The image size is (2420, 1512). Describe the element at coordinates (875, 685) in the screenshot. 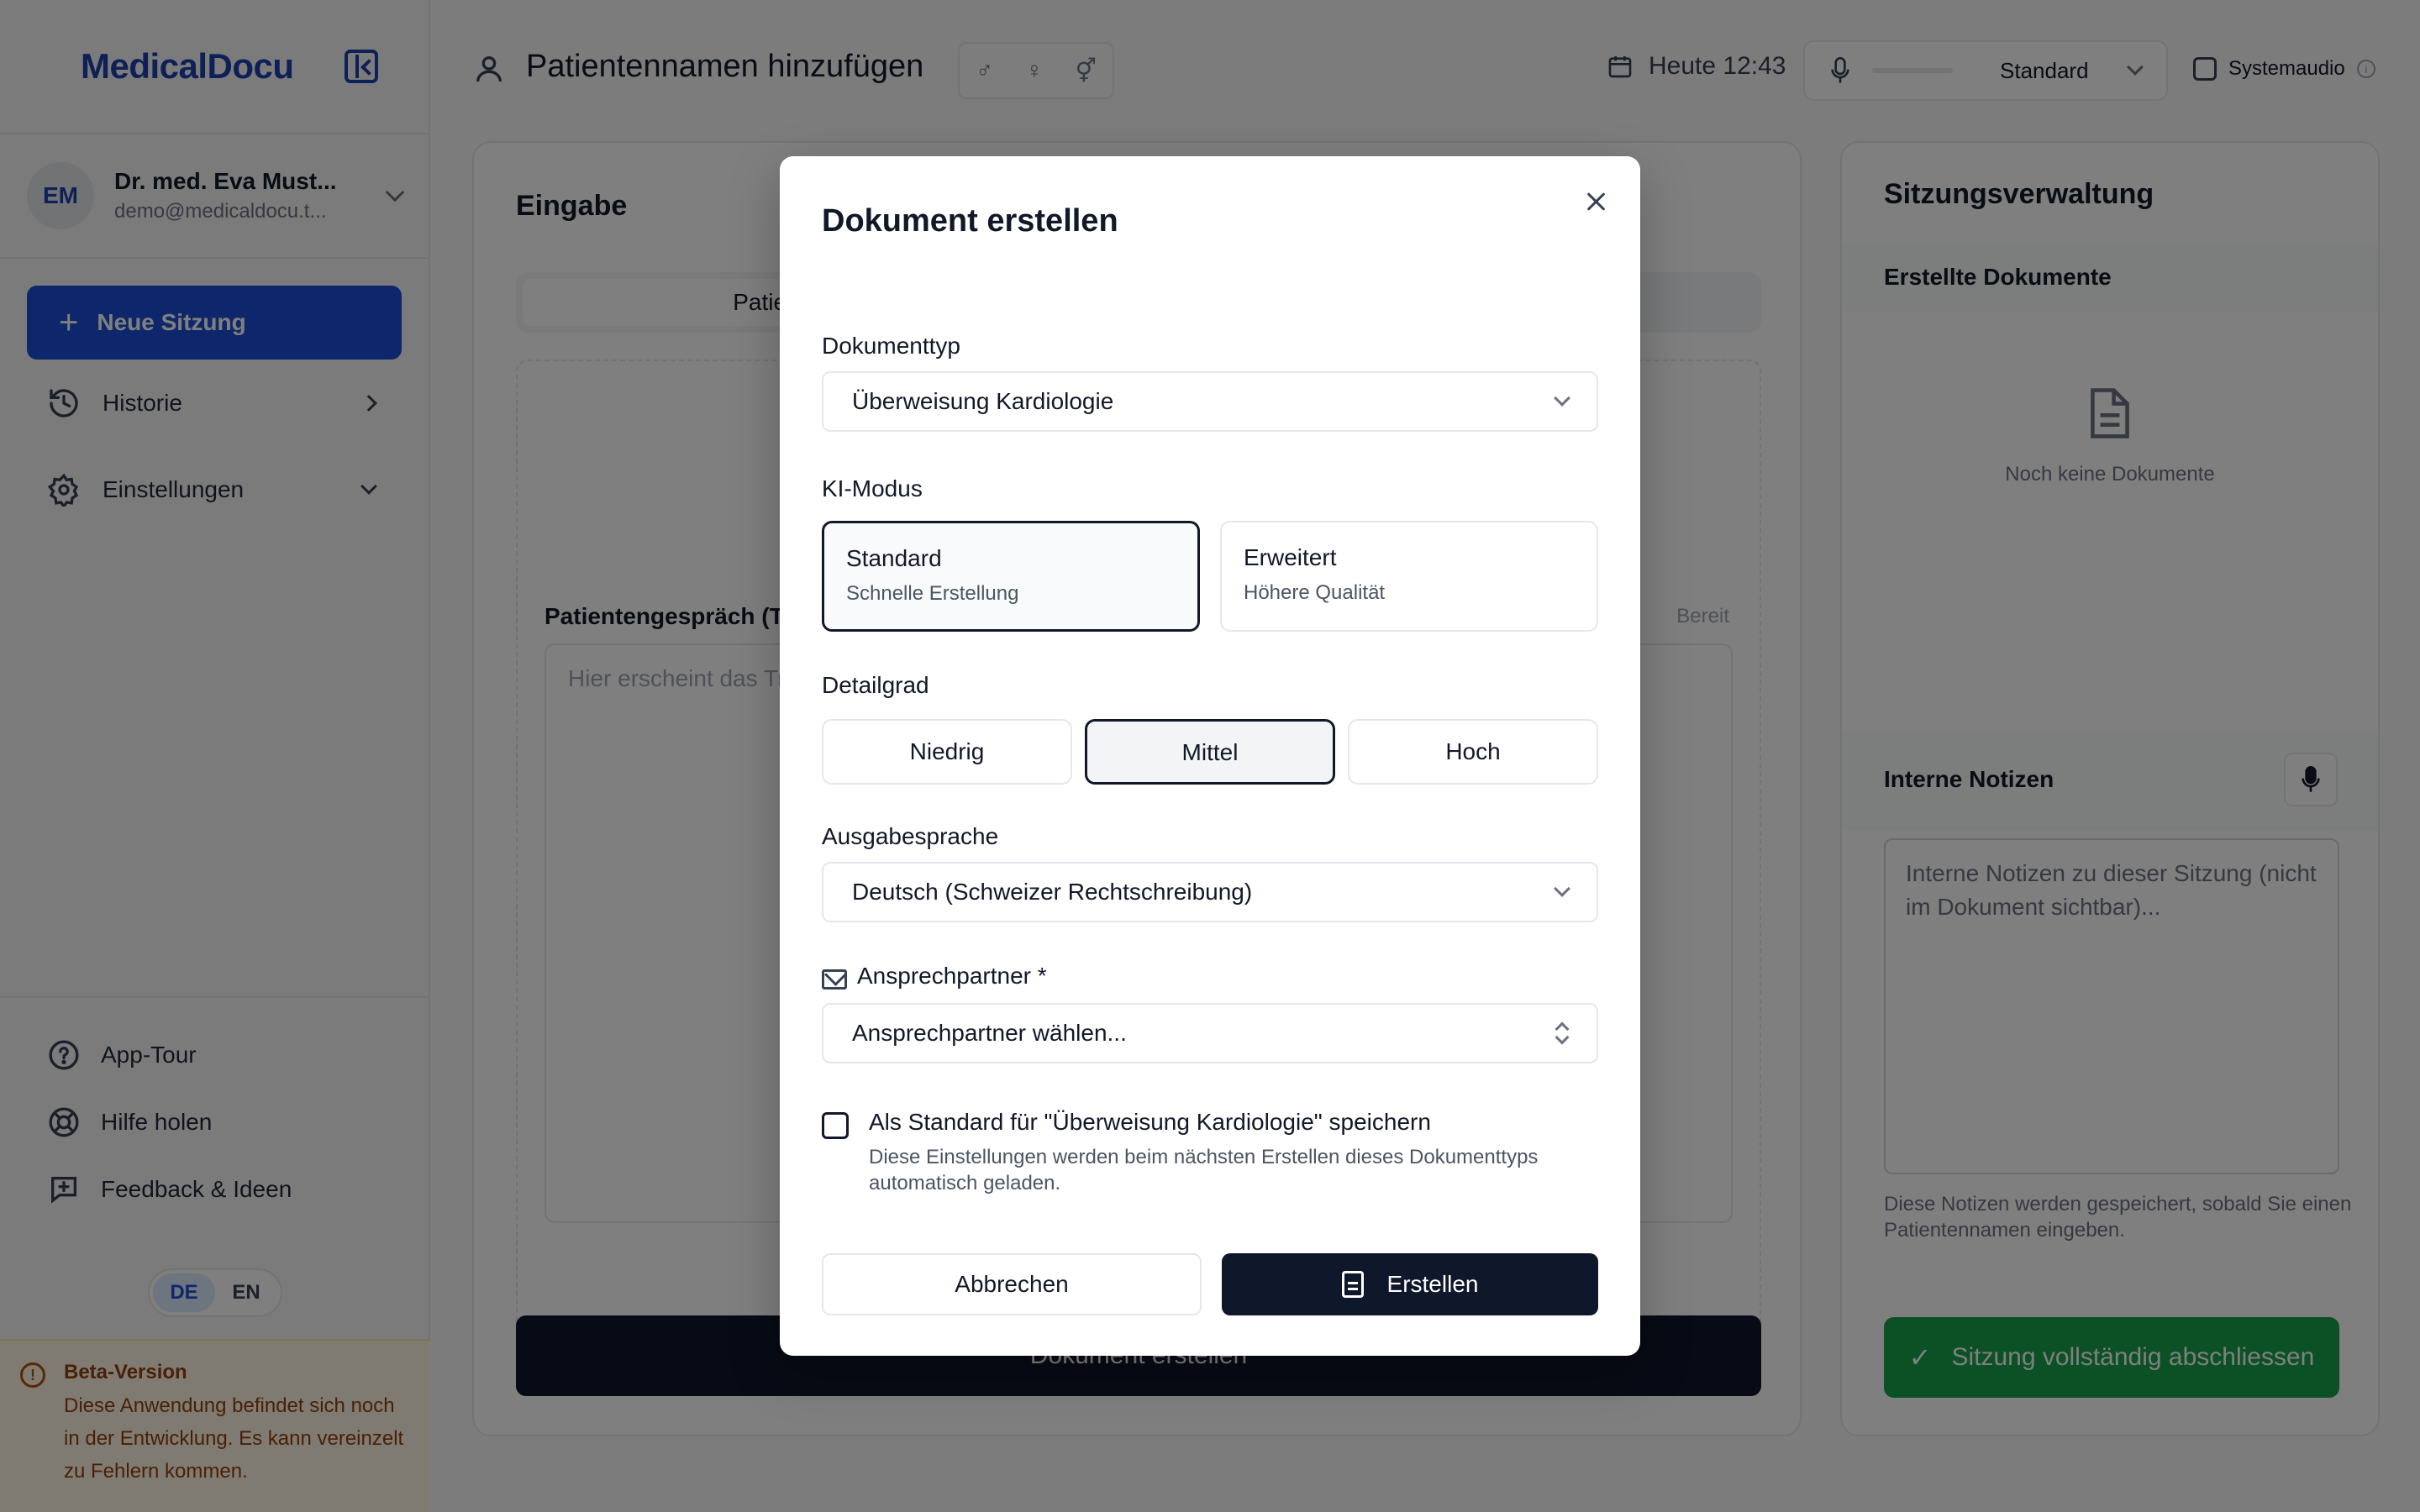

I see `detail-label: Detailgrad` at that location.